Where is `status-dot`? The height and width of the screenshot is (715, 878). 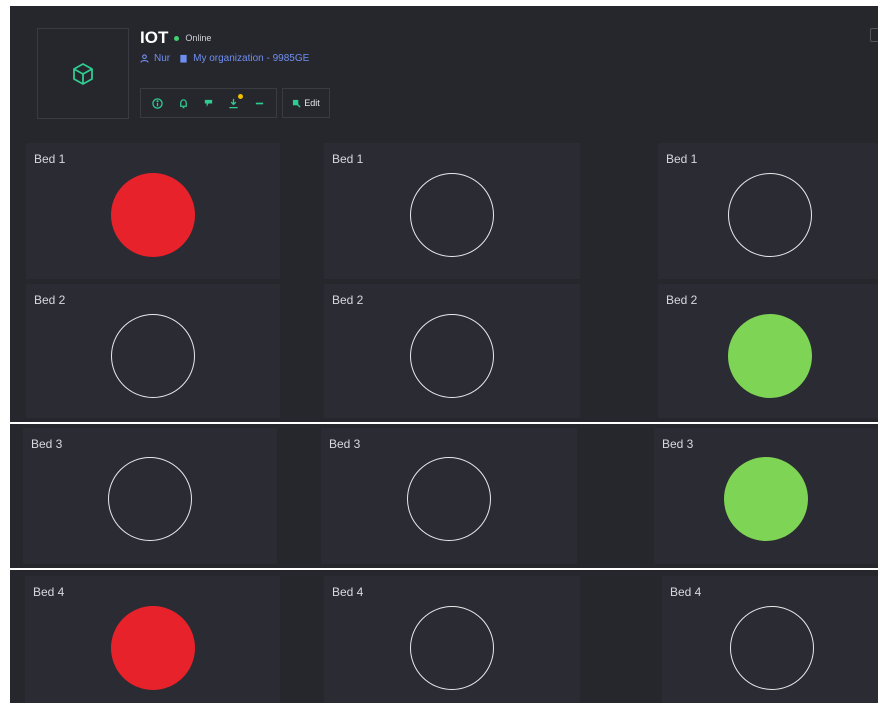
status-dot is located at coordinates (177, 38).